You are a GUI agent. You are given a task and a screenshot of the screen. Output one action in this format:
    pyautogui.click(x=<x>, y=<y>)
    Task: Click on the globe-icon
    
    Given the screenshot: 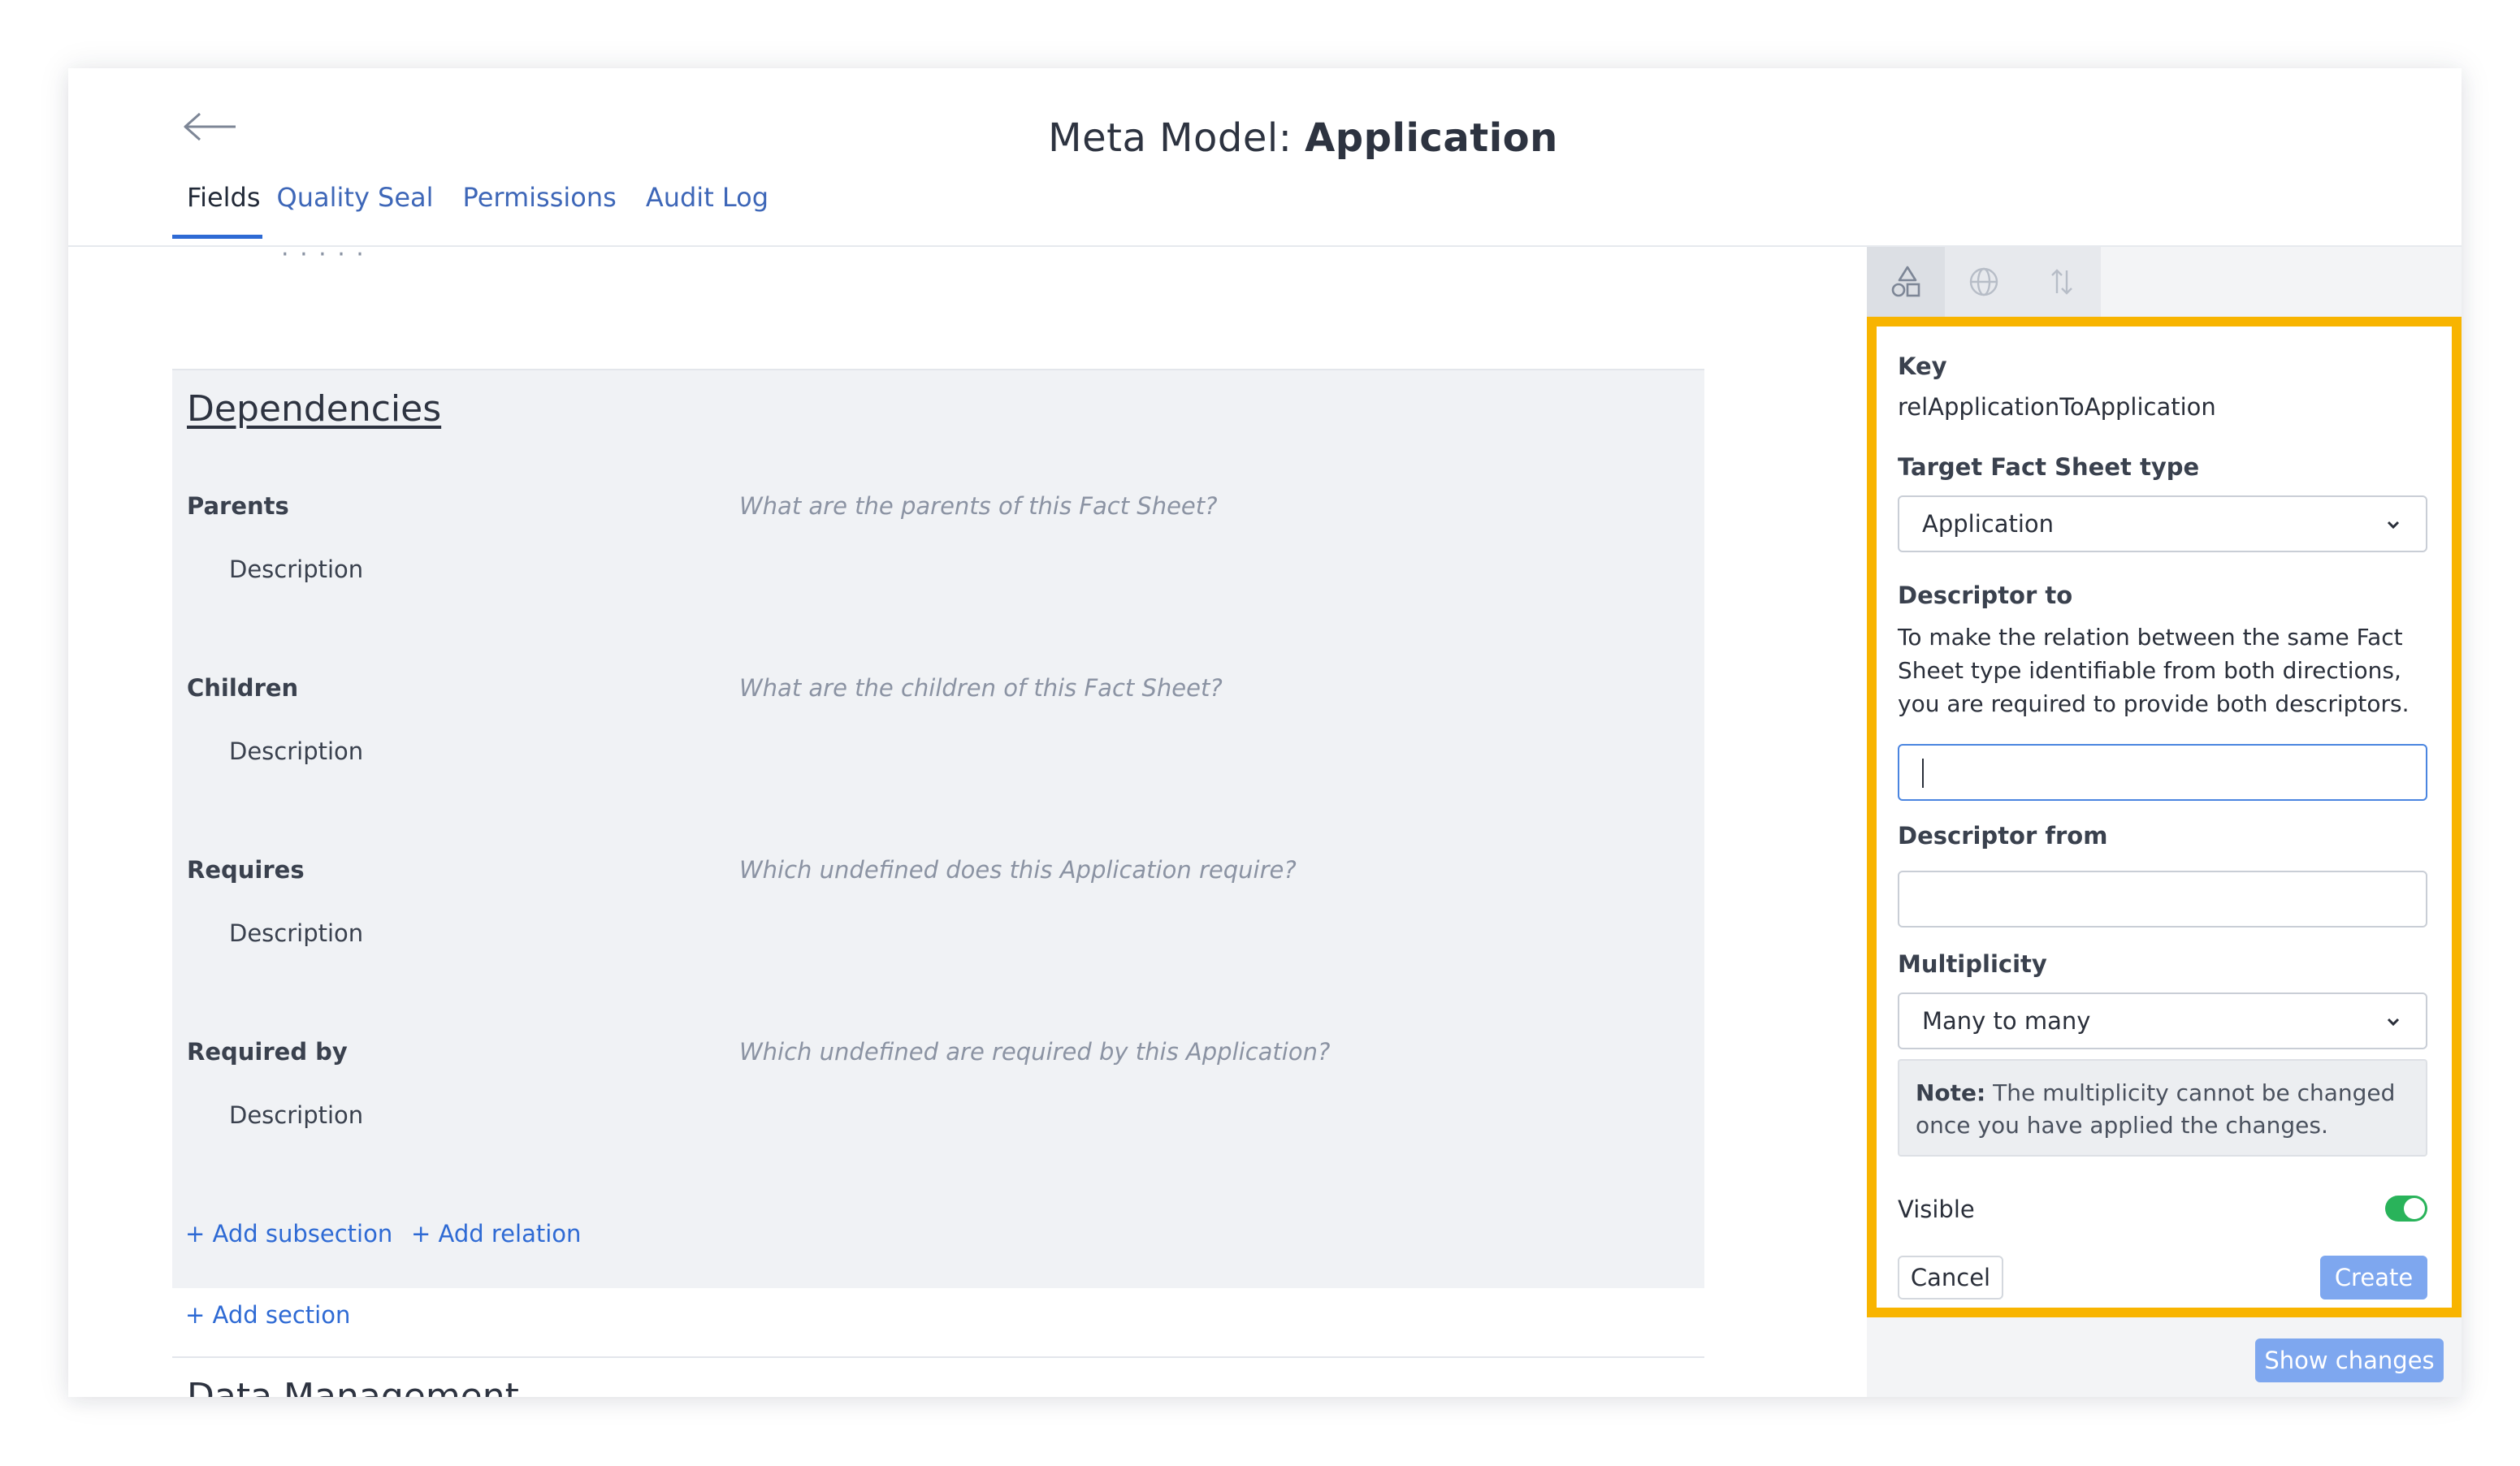 What is the action you would take?
    pyautogui.click(x=1983, y=281)
    